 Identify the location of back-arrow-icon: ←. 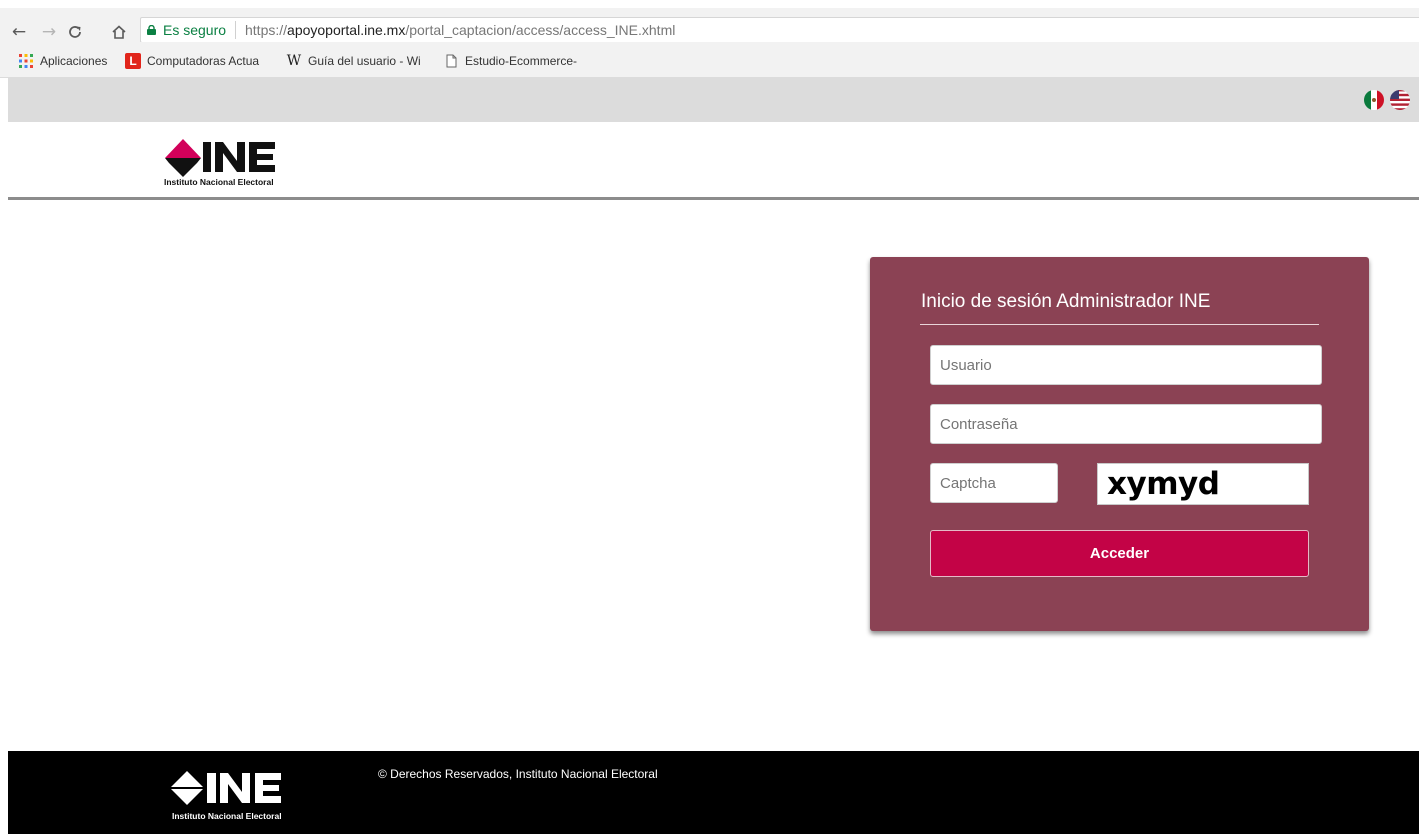
(19, 32).